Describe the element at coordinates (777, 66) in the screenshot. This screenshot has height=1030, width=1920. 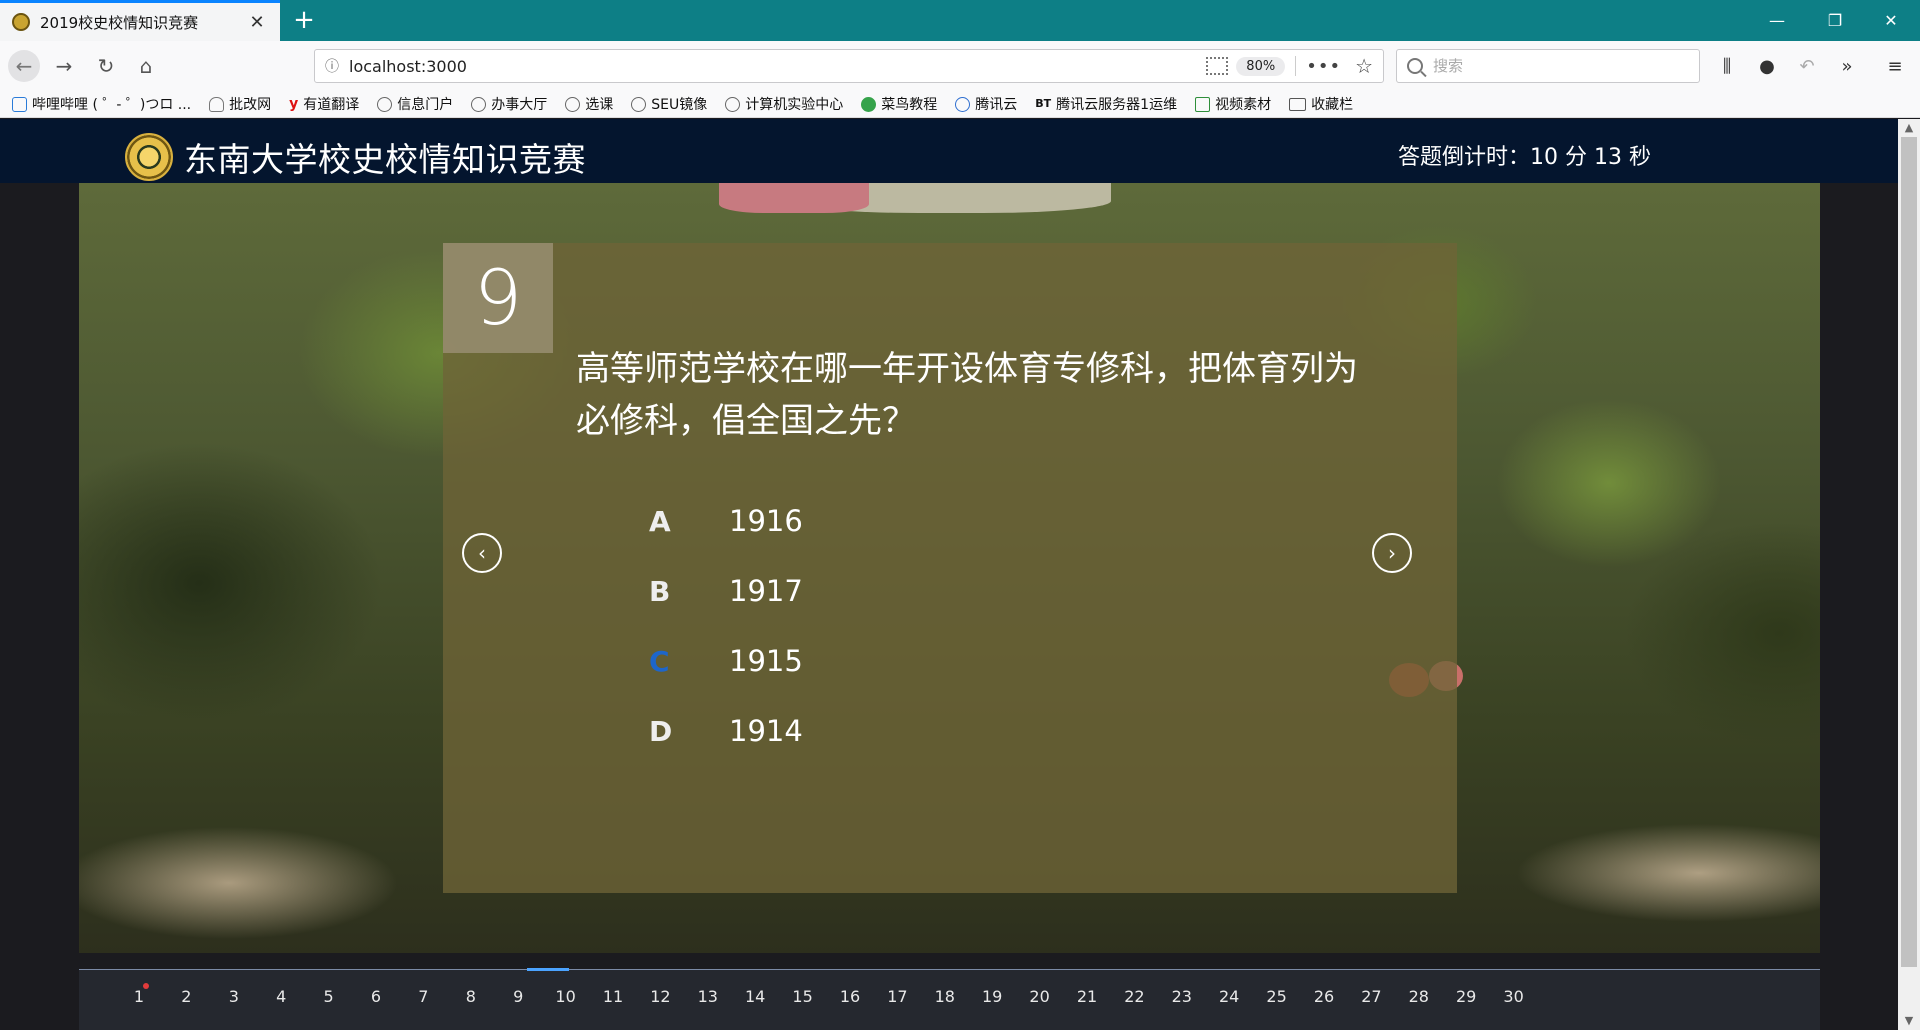
I see `url-text: localhost:3000` at that location.